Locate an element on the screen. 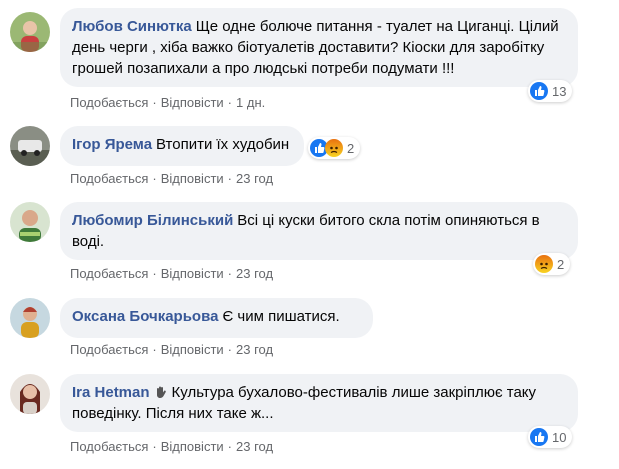 The width and height of the screenshot is (619, 469). comment-author: Любомир Білинський is located at coordinates (152, 220).